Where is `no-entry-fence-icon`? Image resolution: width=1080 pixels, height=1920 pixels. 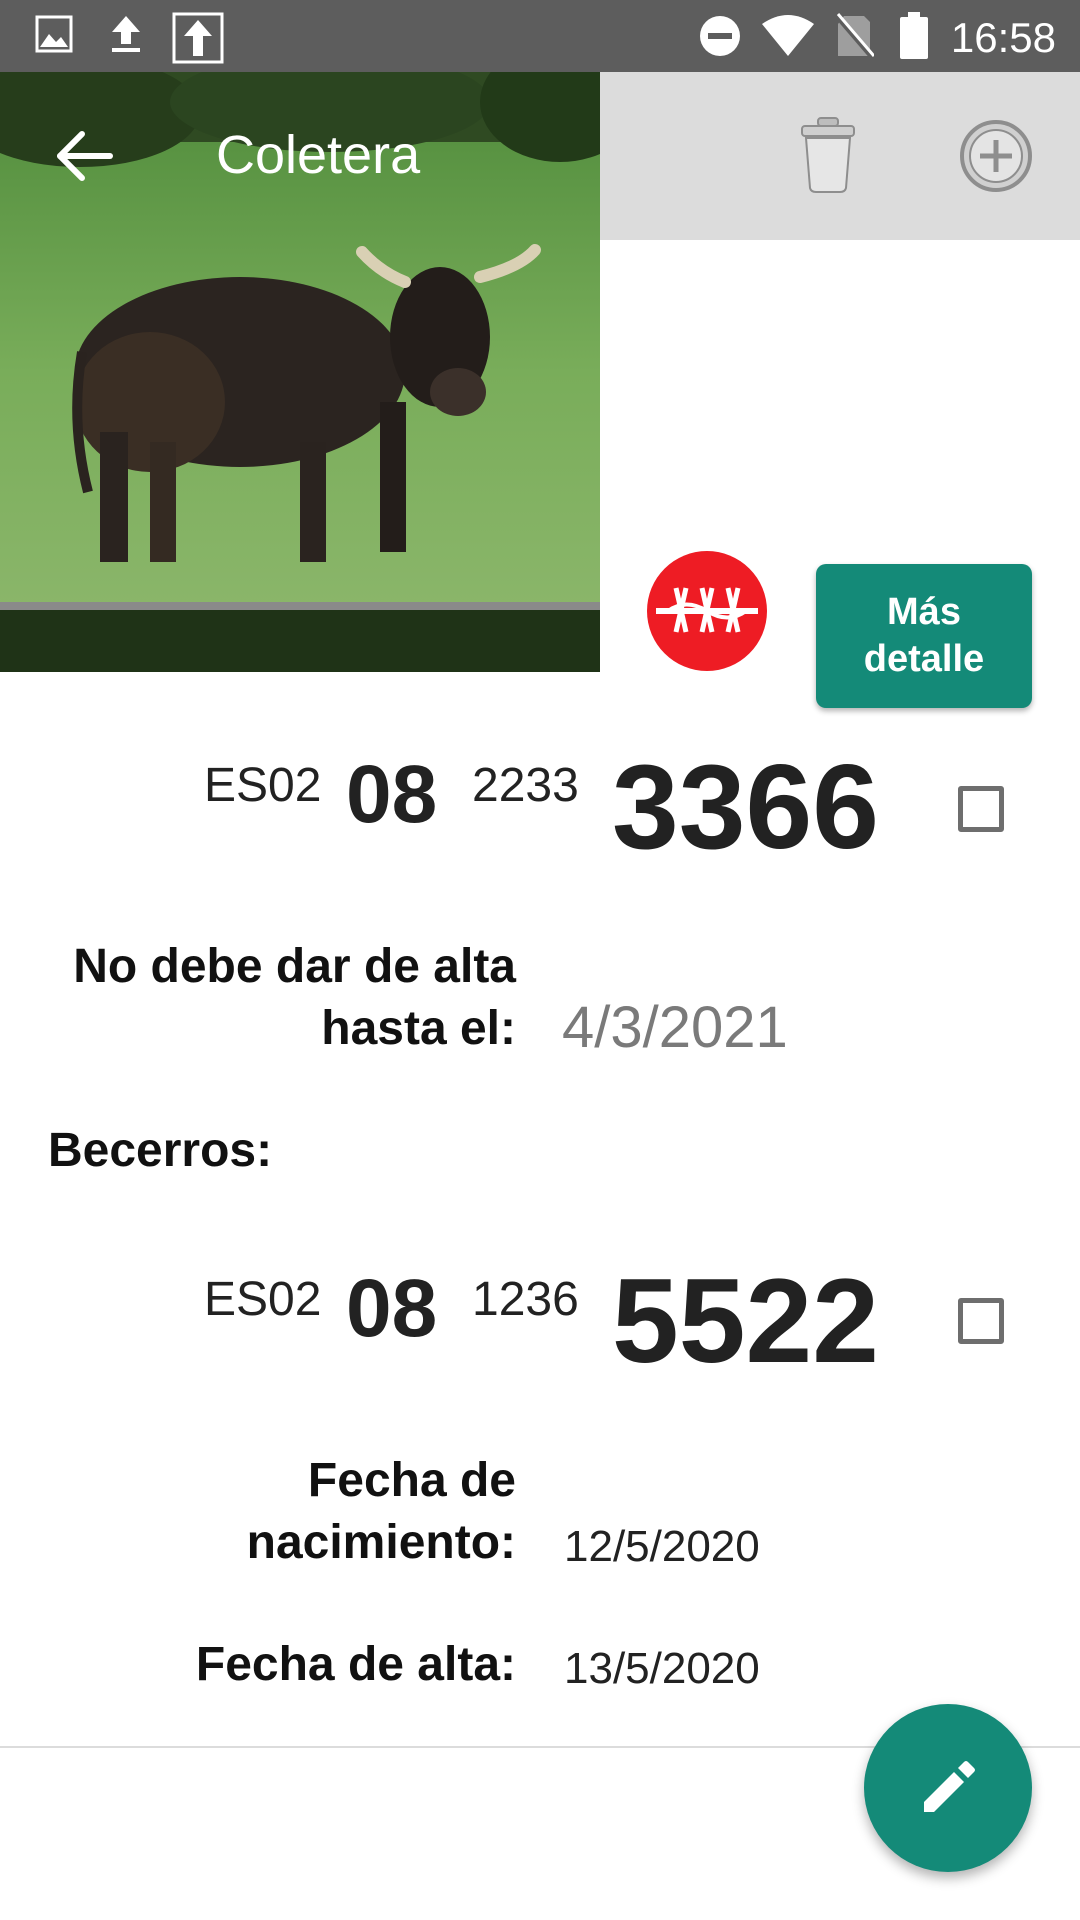 no-entry-fence-icon is located at coordinates (707, 611).